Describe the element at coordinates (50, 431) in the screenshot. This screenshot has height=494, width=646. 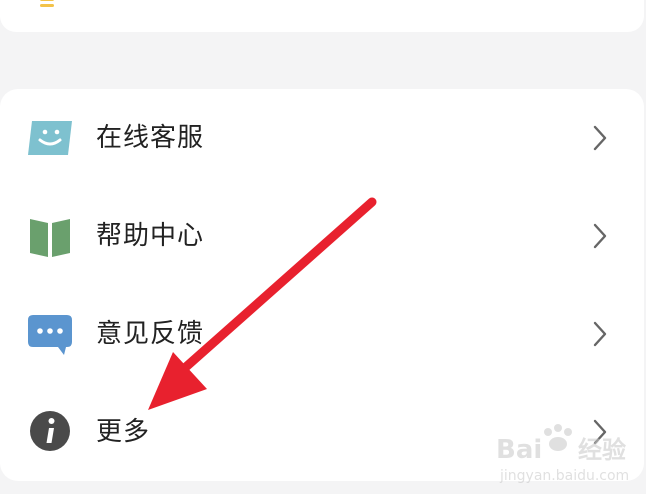
I see `info-icon` at that location.